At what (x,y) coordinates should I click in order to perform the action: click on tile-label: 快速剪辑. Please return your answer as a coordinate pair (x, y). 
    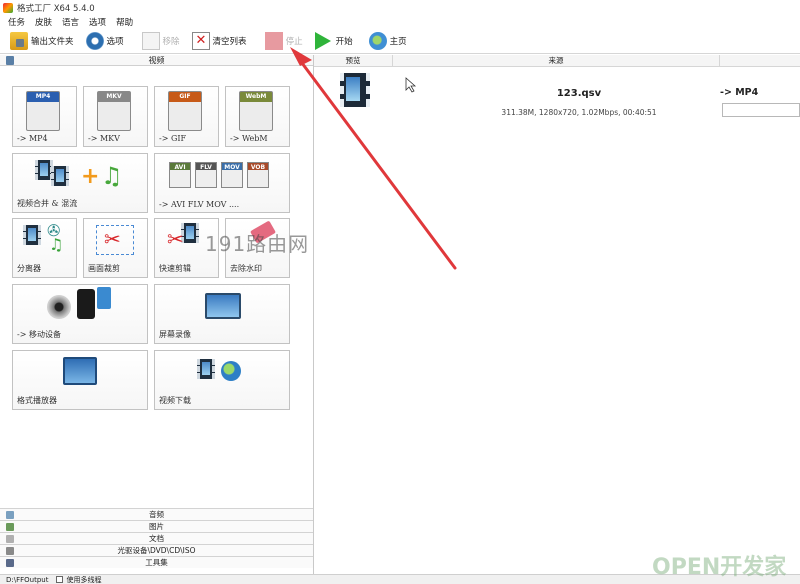
    Looking at the image, I should click on (175, 268).